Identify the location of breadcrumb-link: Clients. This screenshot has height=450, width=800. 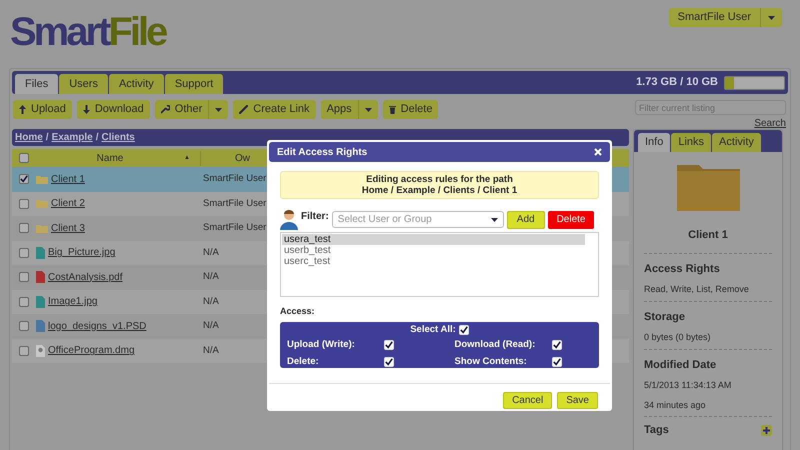
(118, 137).